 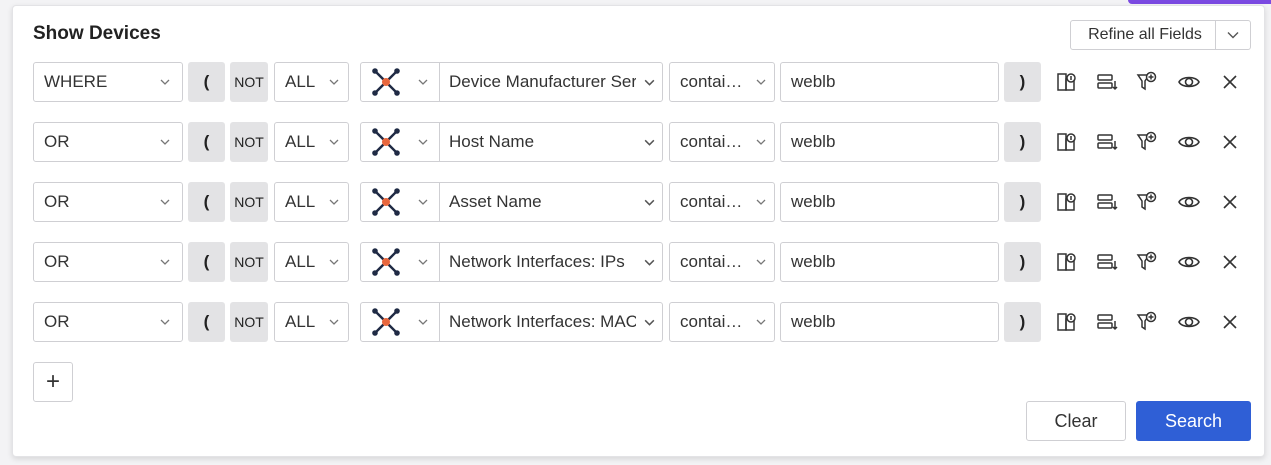 I want to click on field-select: Asset Name, so click(x=551, y=202).